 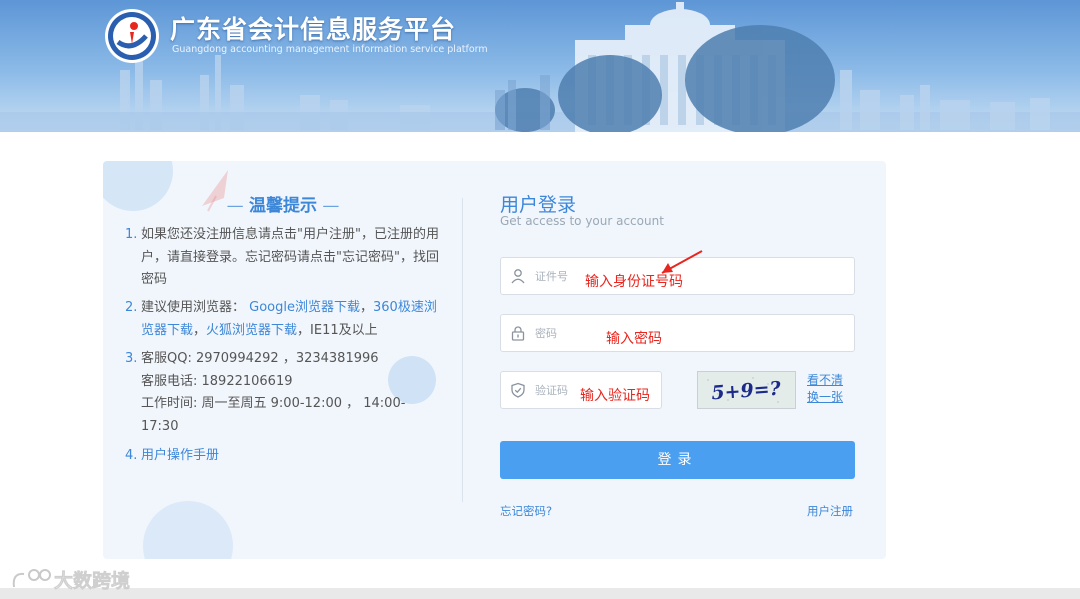 What do you see at coordinates (193, 307) in the screenshot?
I see `tip-text-prefix: 建议使用浏览器：` at bounding box center [193, 307].